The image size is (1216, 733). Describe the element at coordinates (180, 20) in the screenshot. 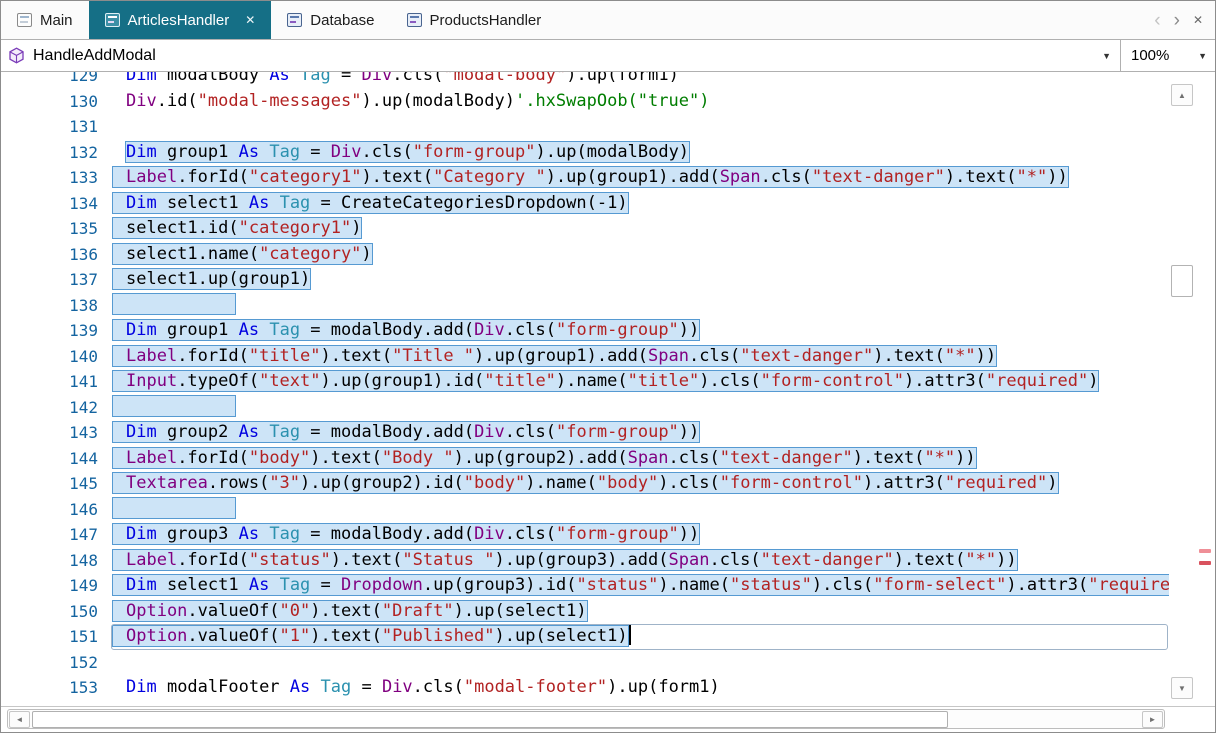

I see `tab-articleshandler: ArticlesHandler ✕` at that location.